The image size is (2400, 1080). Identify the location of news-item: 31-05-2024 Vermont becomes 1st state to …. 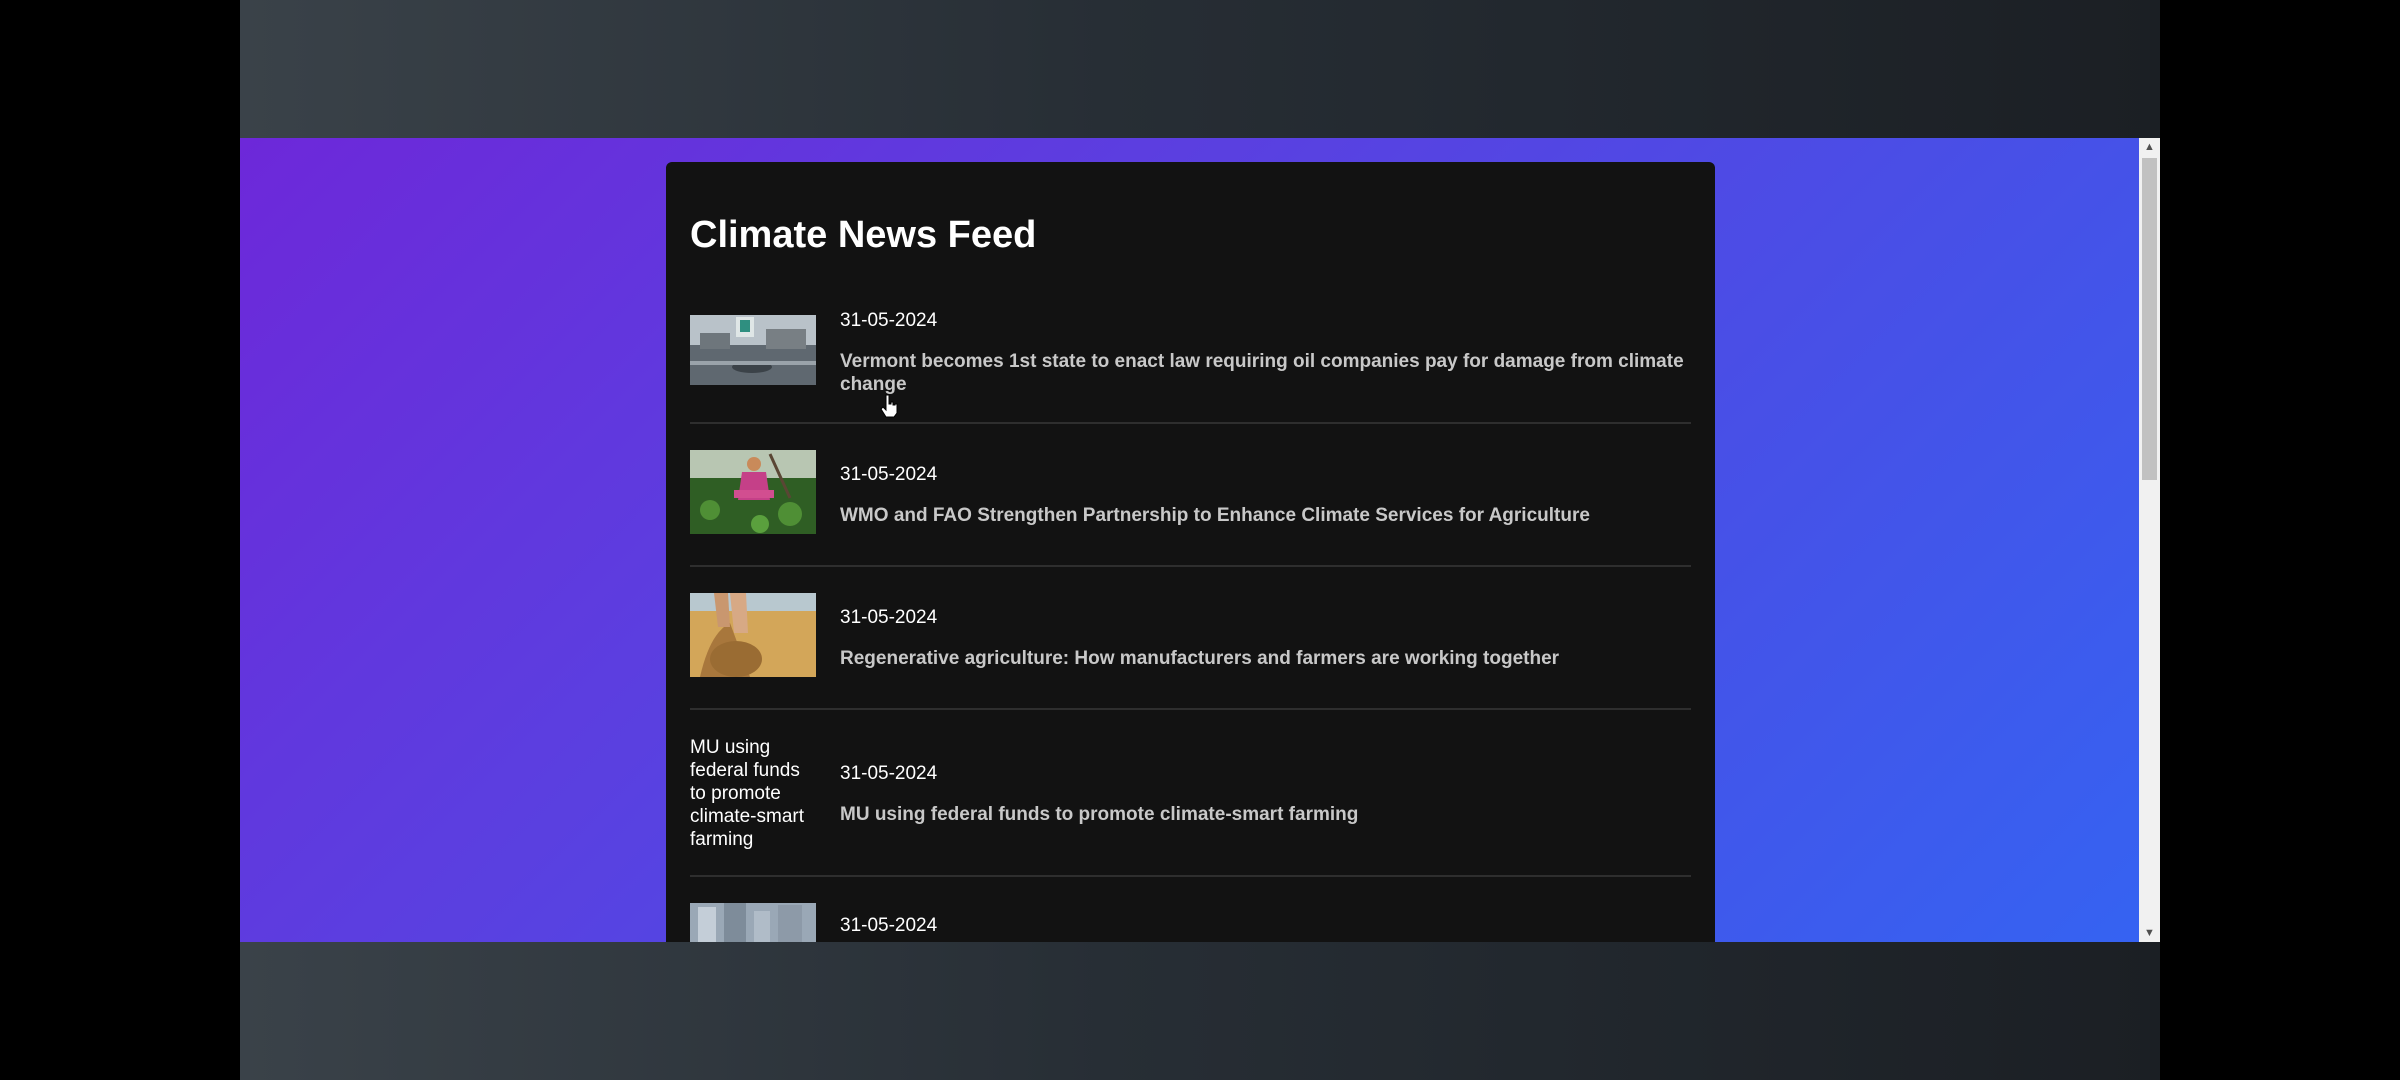
(1190, 366).